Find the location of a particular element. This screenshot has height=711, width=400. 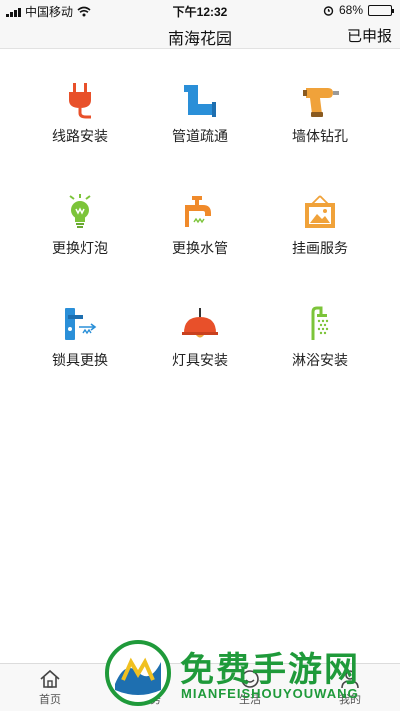

tab-service: 服务 is located at coordinates (150, 687).